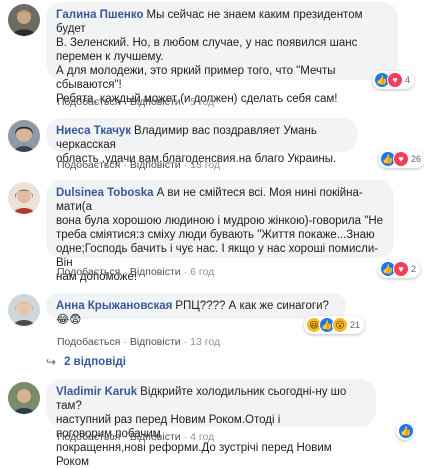 The image size is (424, 469). I want to click on comment-text: перемен к лучшему., so click(110, 57).